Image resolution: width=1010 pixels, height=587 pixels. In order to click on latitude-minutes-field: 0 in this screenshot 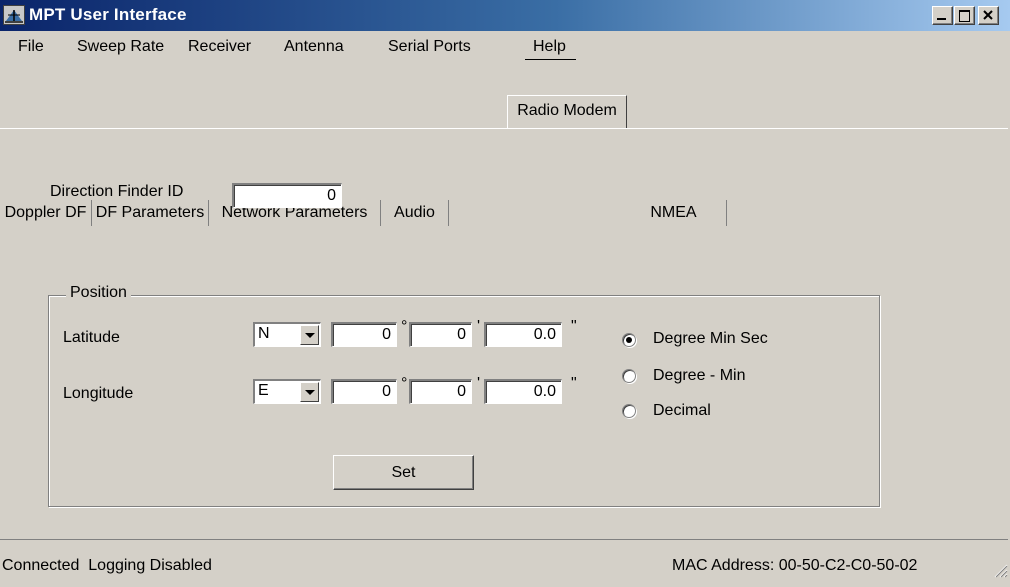, I will do `click(440, 334)`.